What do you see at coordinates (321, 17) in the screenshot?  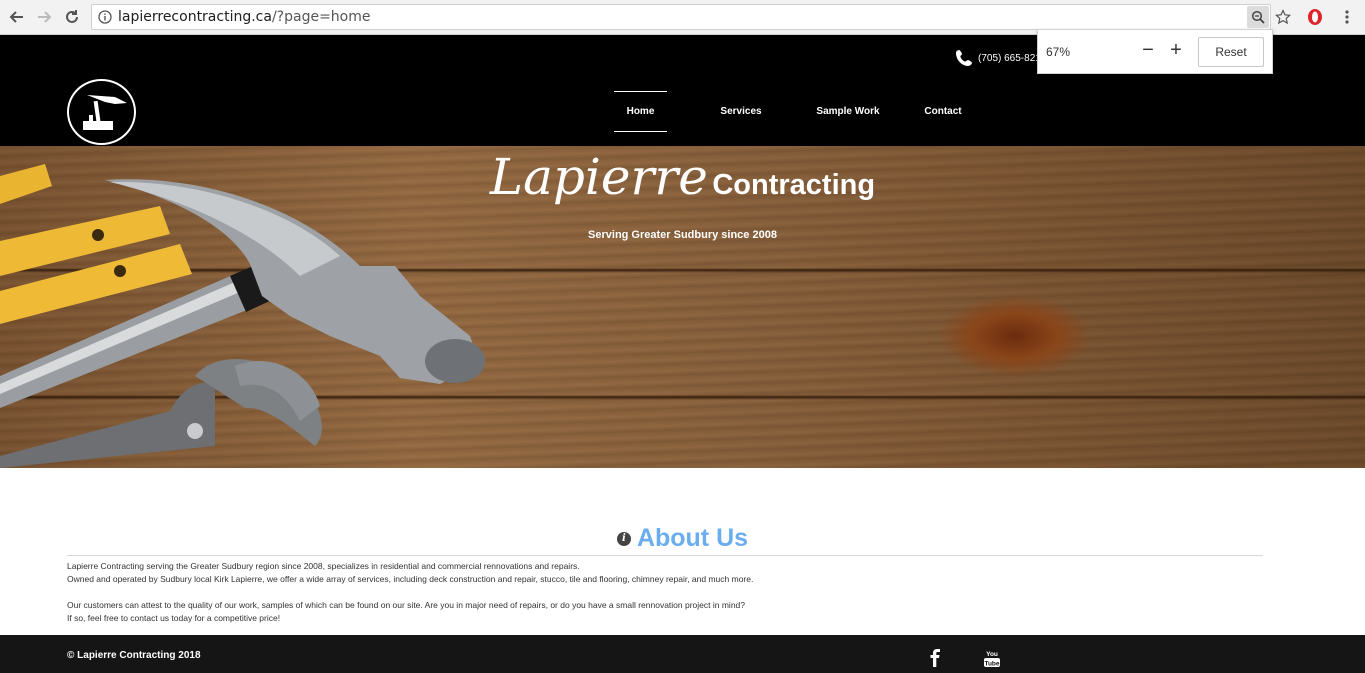 I see `url-path: /?page=home` at bounding box center [321, 17].